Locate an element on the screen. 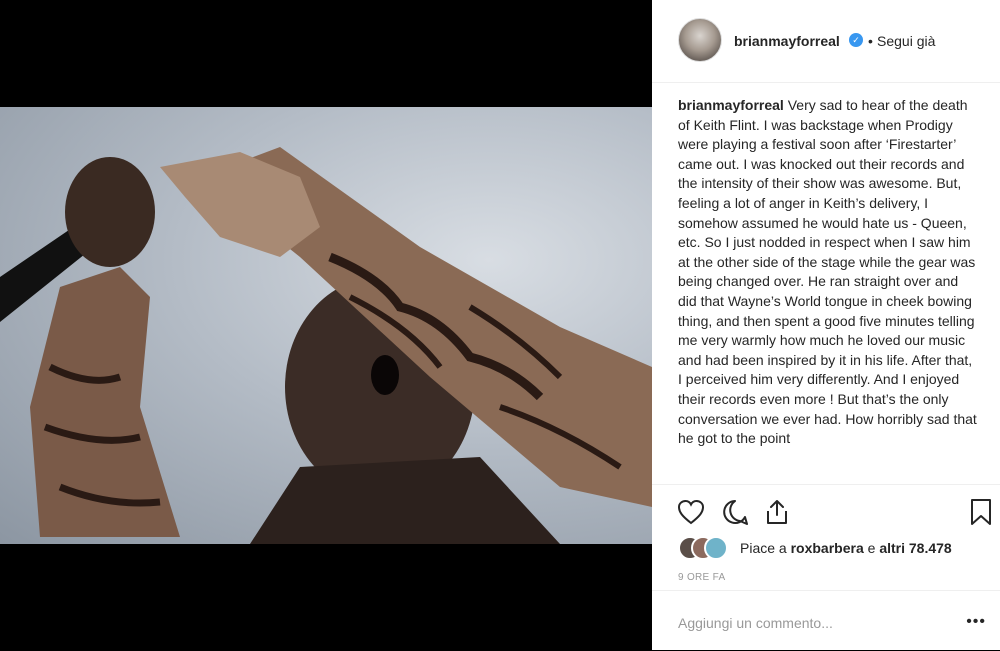 The height and width of the screenshot is (651, 1000). liker-username: roxbarbera is located at coordinates (827, 548).